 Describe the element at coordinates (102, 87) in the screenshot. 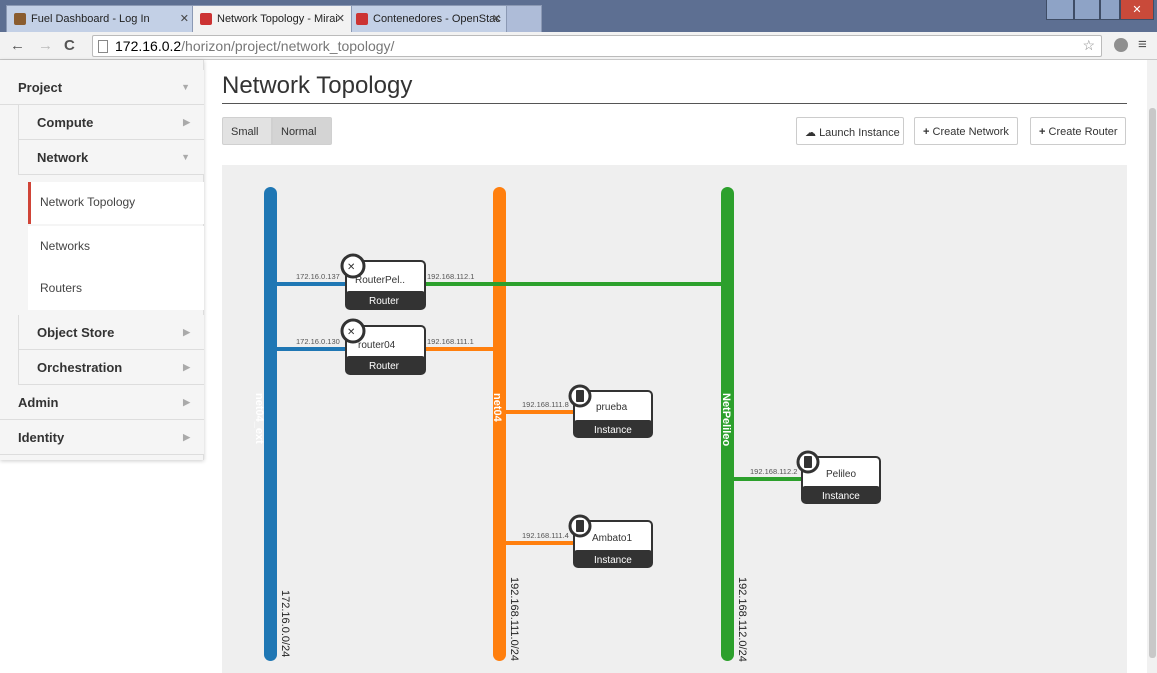

I see `sidebar-project: Project ▼` at that location.